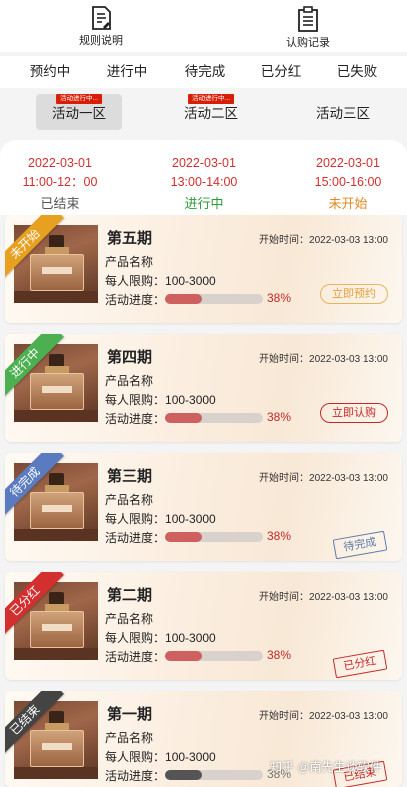 The width and height of the screenshot is (407, 787). What do you see at coordinates (360, 545) in the screenshot?
I see `pending-stamp: 待完成` at bounding box center [360, 545].